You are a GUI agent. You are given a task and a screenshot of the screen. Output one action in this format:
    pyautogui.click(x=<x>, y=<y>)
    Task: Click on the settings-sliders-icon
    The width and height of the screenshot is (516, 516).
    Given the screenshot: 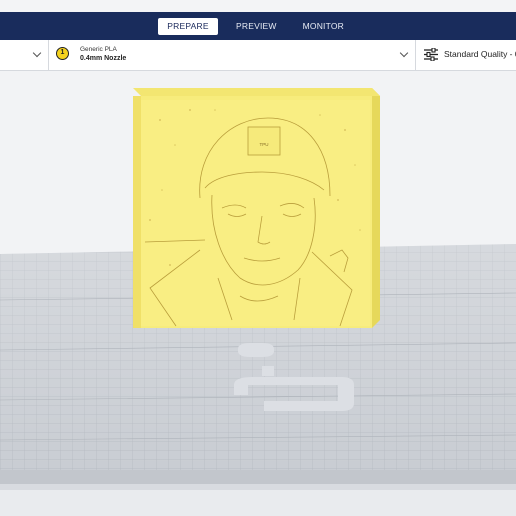 What is the action you would take?
    pyautogui.click(x=431, y=54)
    